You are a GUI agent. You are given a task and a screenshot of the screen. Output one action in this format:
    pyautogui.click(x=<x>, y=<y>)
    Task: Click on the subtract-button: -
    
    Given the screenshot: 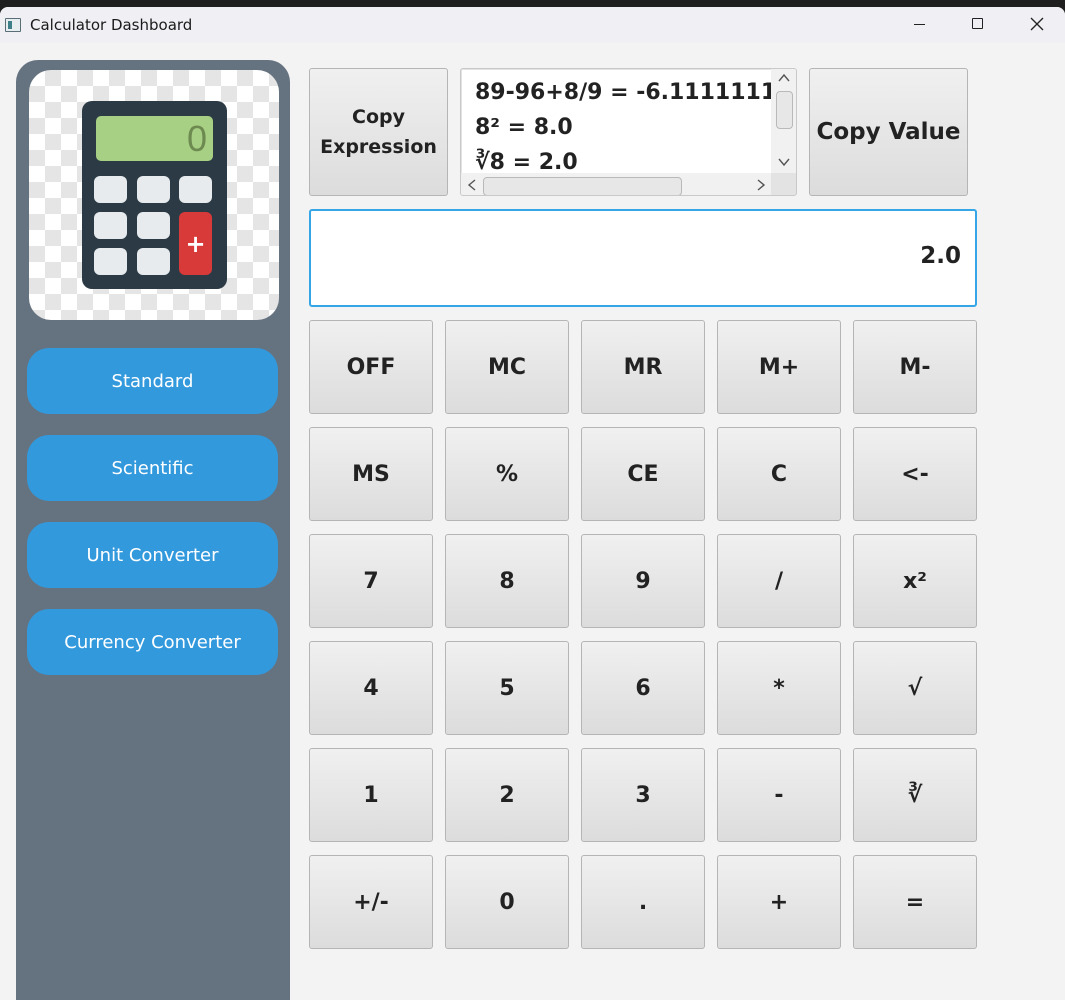 What is the action you would take?
    pyautogui.click(x=779, y=795)
    